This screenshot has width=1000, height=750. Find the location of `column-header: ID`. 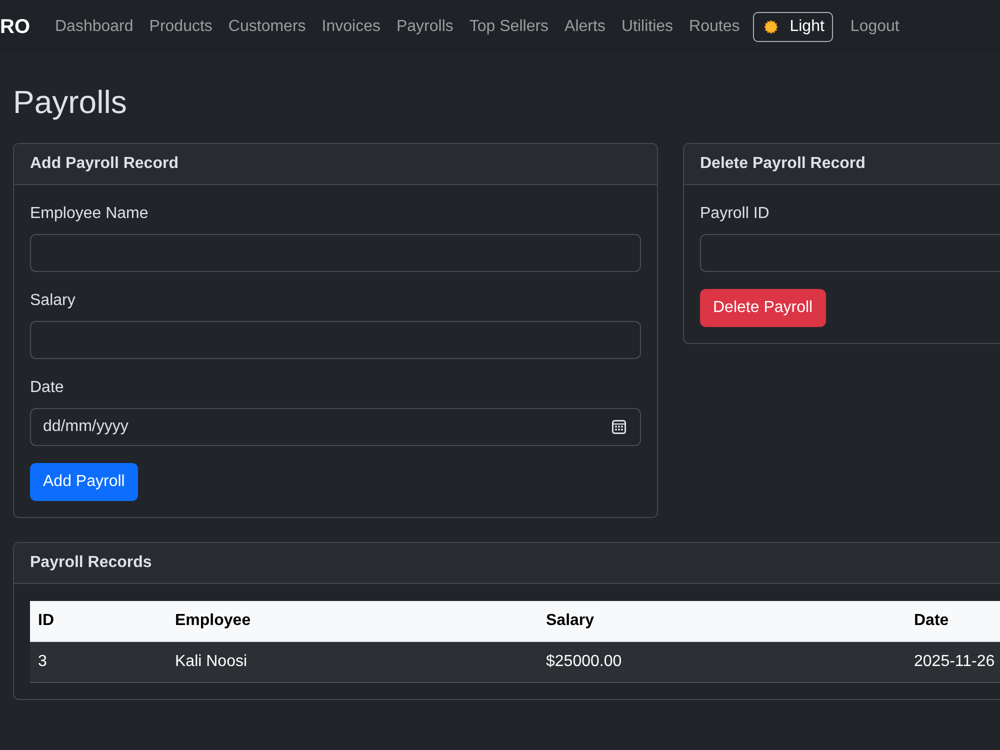

column-header: ID is located at coordinates (98, 621).